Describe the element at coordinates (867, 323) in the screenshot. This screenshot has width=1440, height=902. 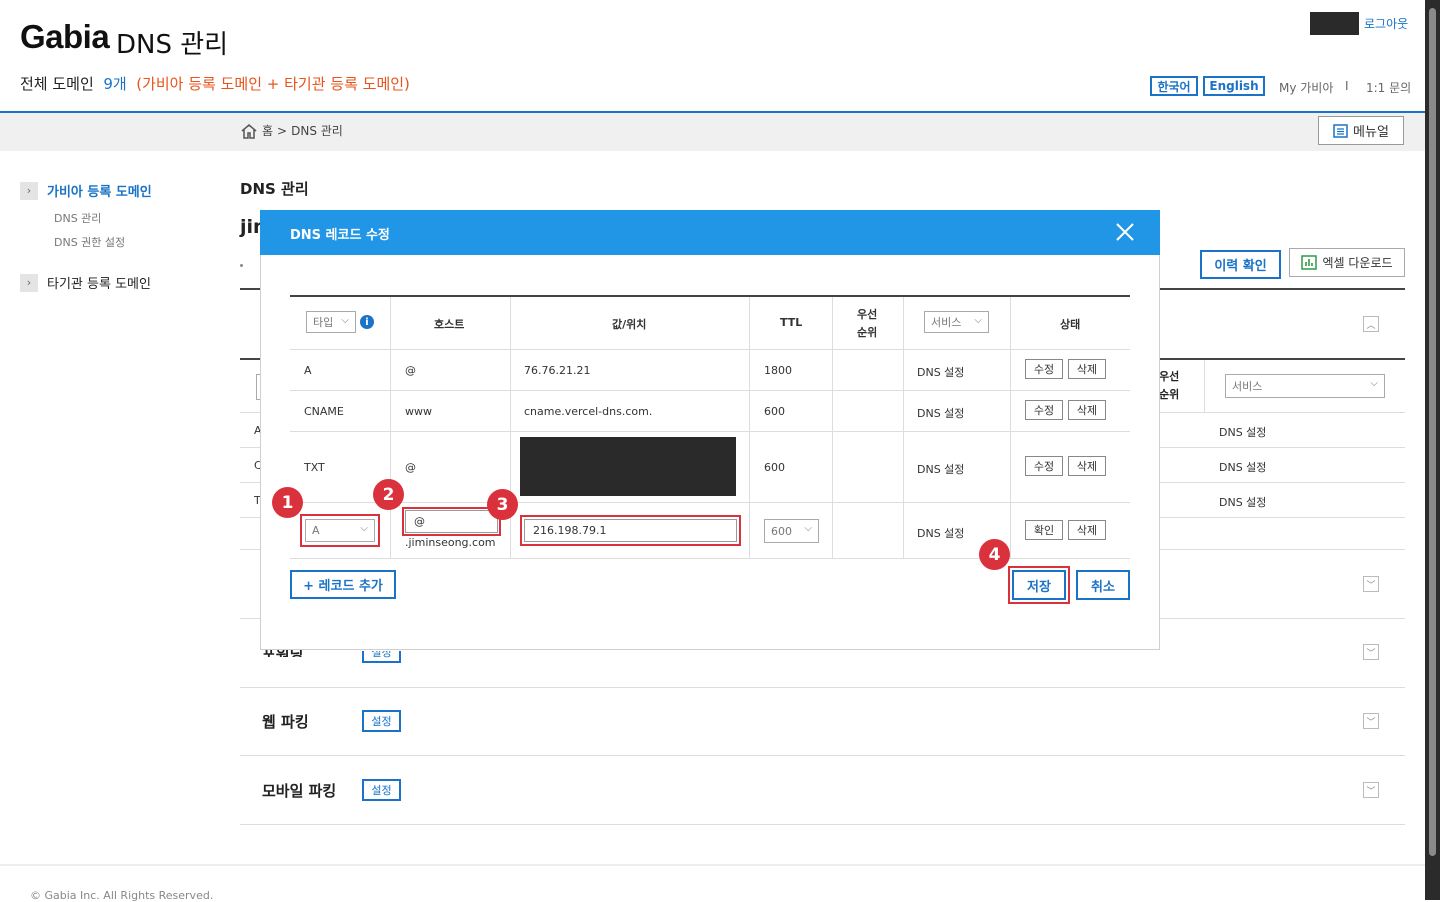
I see `priority-header: 우선 순위` at that location.